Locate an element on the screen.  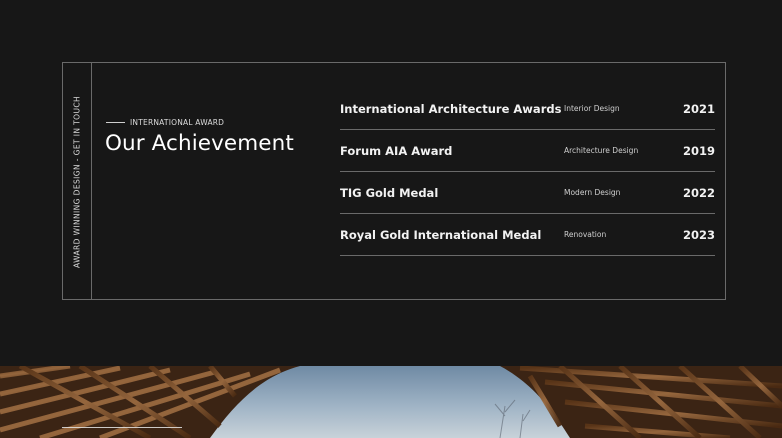
award-year: 2021 is located at coordinates (698, 109).